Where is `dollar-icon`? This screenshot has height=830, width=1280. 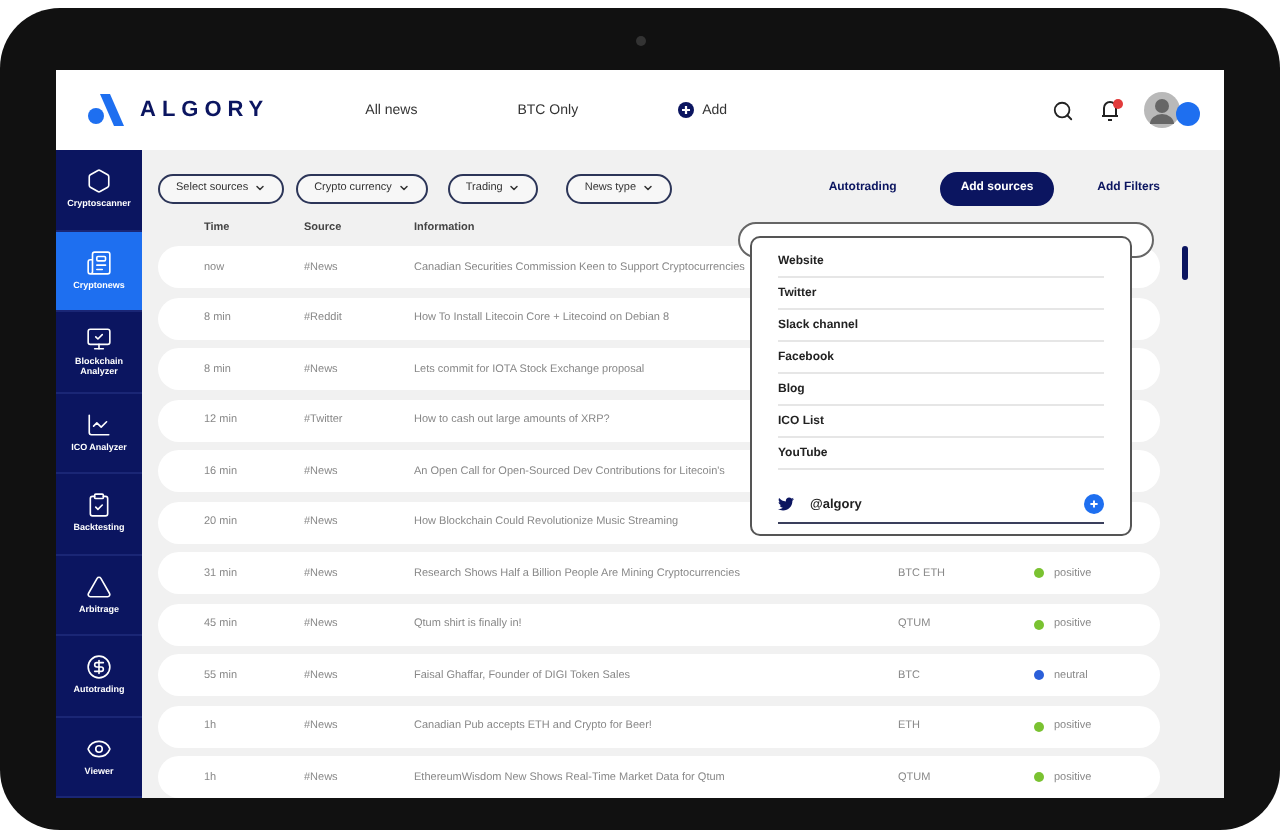 dollar-icon is located at coordinates (99, 667).